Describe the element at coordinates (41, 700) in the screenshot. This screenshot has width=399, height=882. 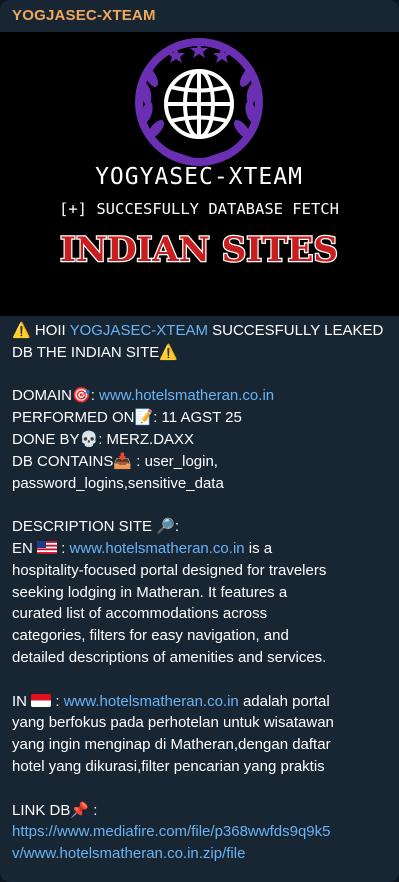
I see `indonesia-flag-icon` at that location.